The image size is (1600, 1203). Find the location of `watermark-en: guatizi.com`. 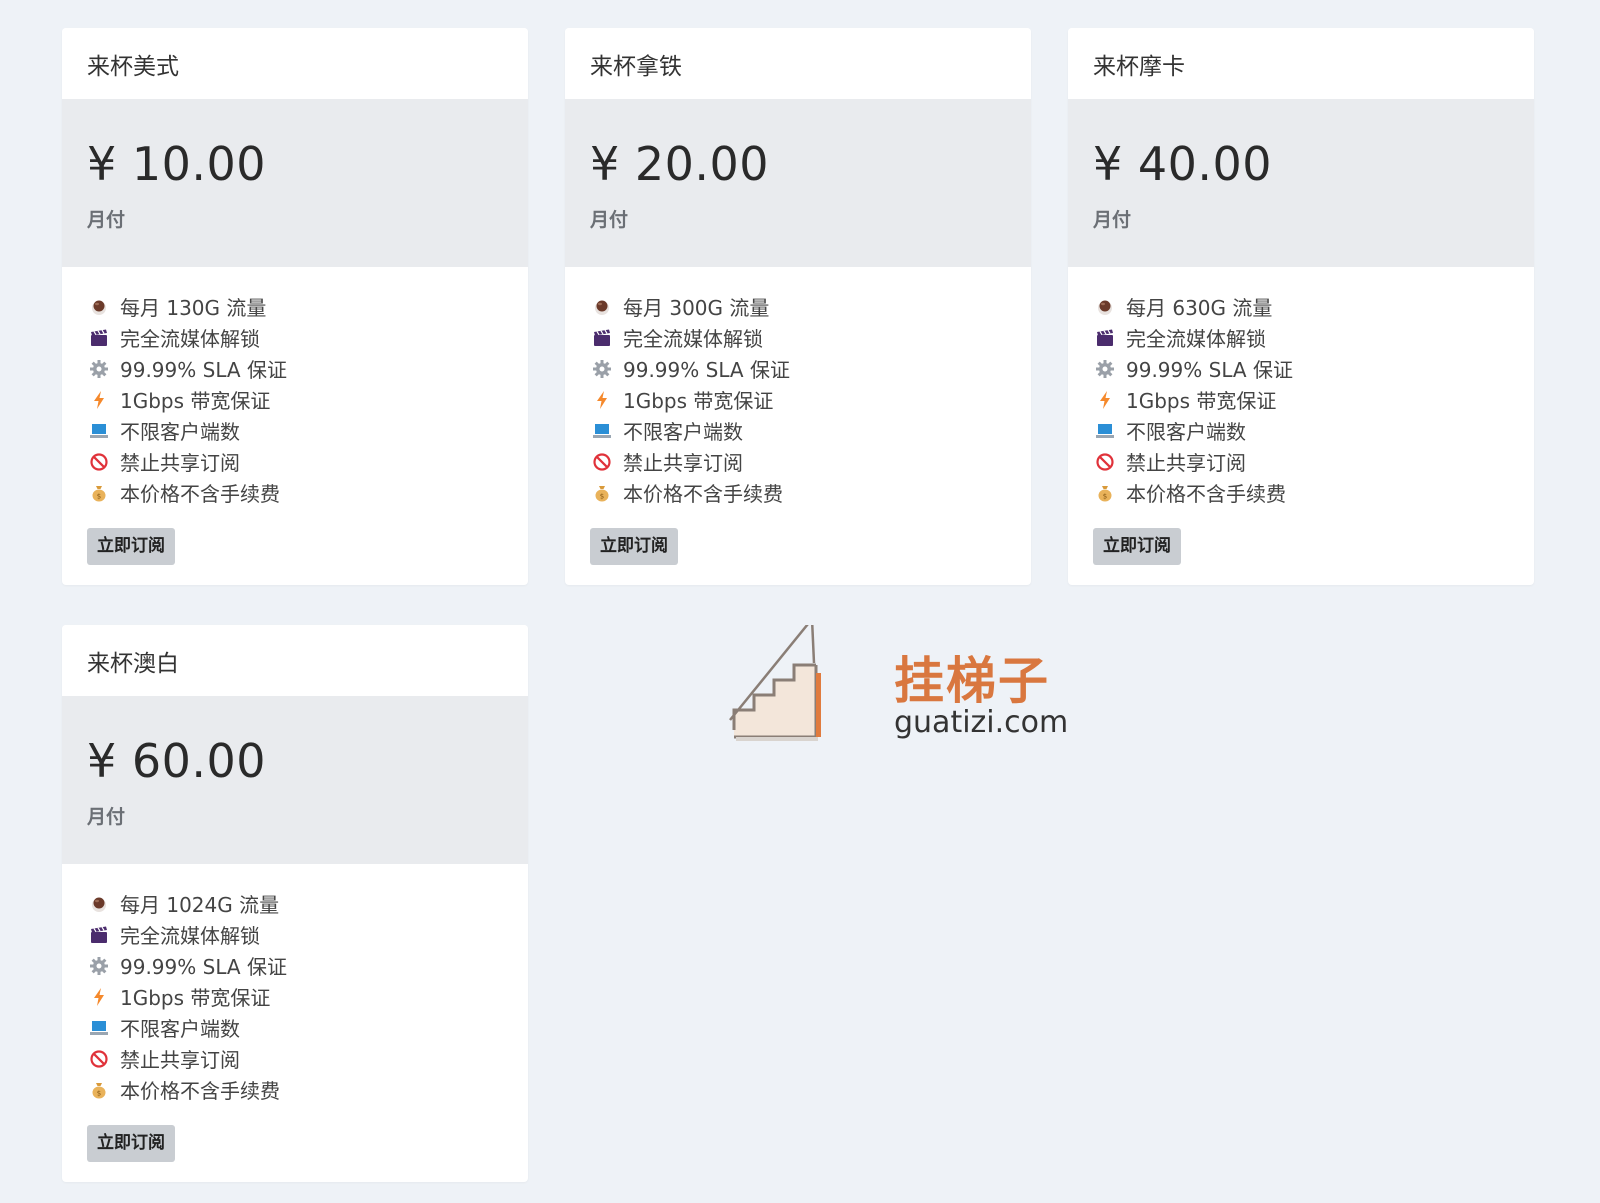

watermark-en: guatizi.com is located at coordinates (981, 722).